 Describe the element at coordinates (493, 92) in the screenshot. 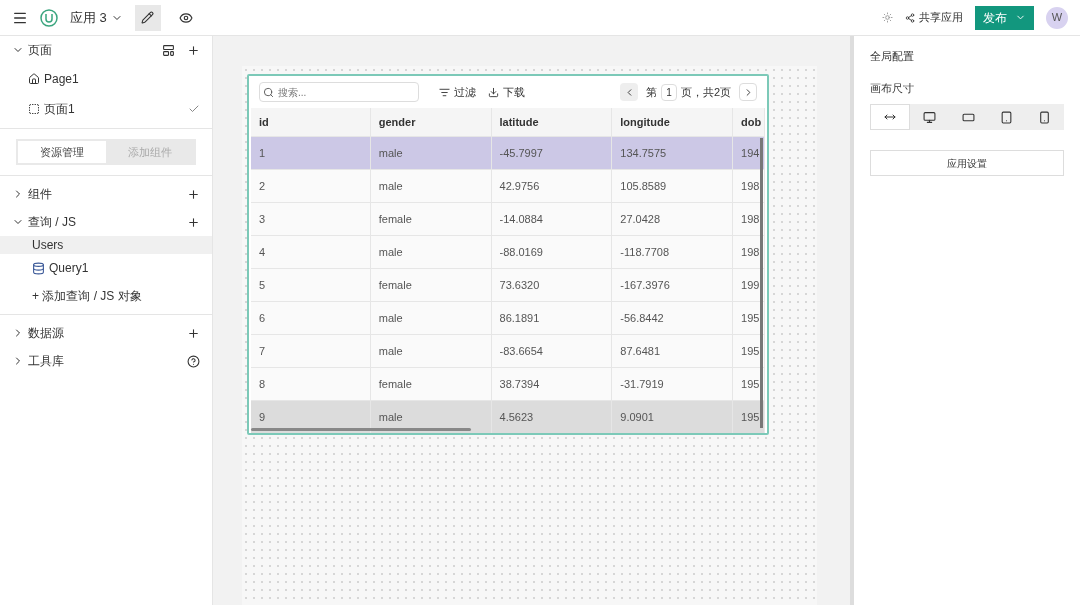

I see `download-icon` at that location.